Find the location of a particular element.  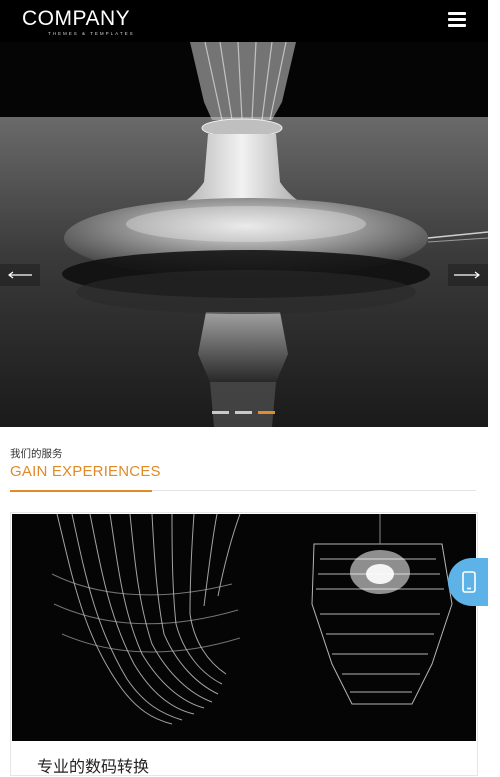

company-logo: COMPANY THEMES & TEMPLATES is located at coordinates (78, 22).